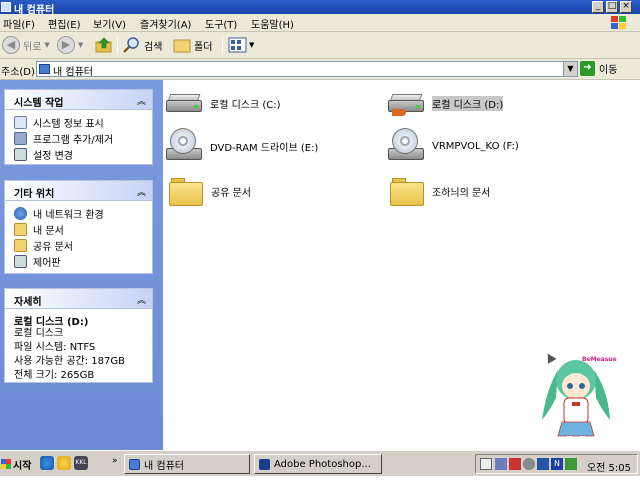 The width and height of the screenshot is (640, 492). Describe the element at coordinates (320, 8) in the screenshot. I see `title-bar: 내 컴퓨터 _ □ ×` at that location.